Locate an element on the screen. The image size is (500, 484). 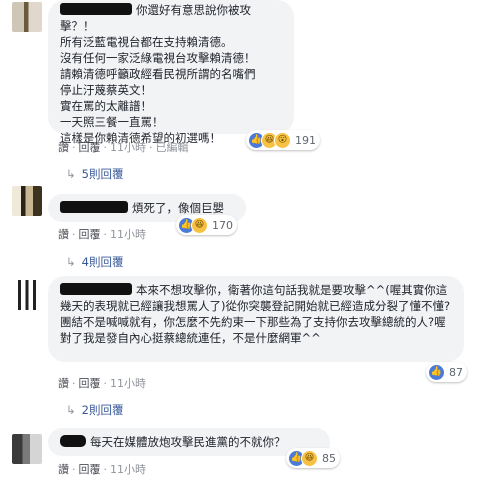
reaction-count: 170 is located at coordinates (222, 225).